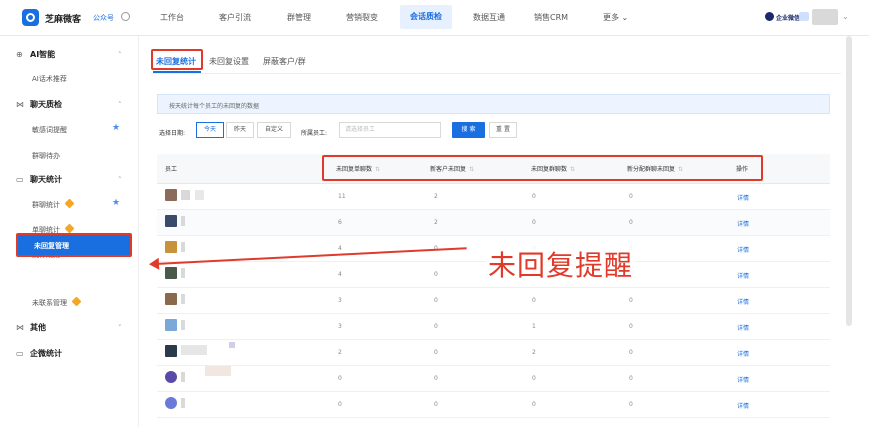 The width and height of the screenshot is (869, 427). Describe the element at coordinates (340, 352) in the screenshot. I see `cell-single: 2` at that location.